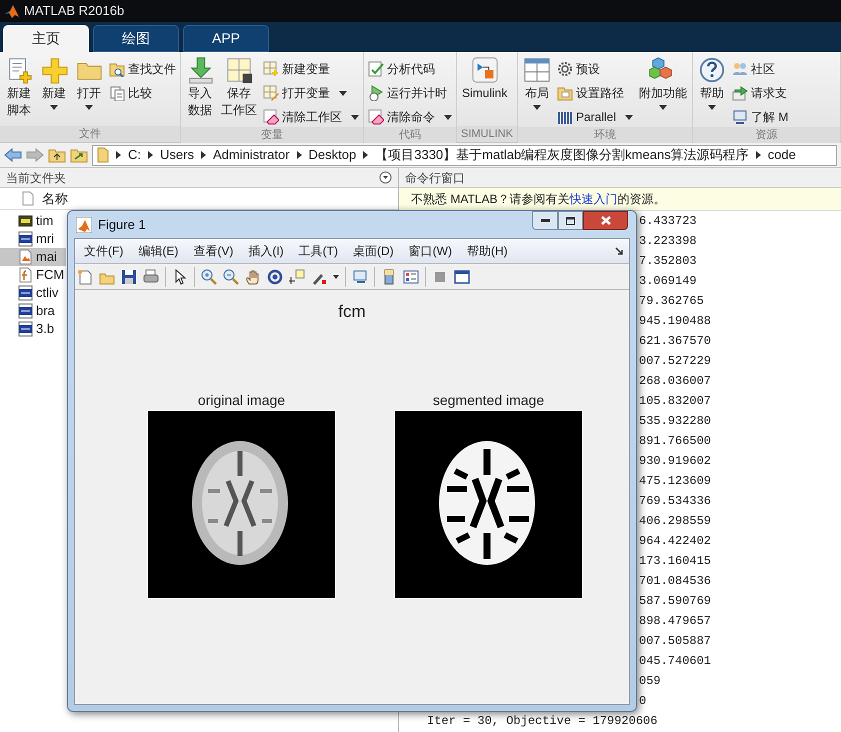 This screenshot has height=732, width=841. I want to click on ribbon-button: 布局, so click(537, 91).